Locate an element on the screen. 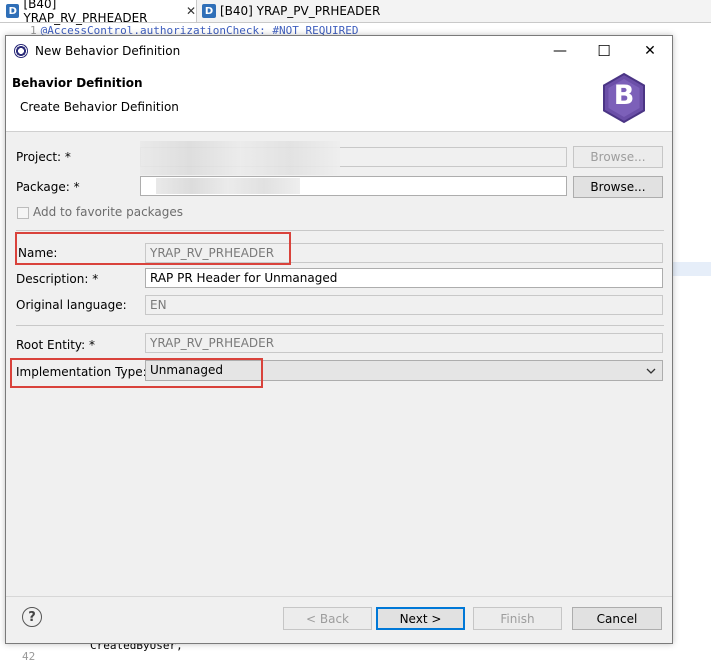 The height and width of the screenshot is (663, 711). editor-tab-pv-prheader: D [B40] YRAP_PV_PRHEADER is located at coordinates (296, 11).